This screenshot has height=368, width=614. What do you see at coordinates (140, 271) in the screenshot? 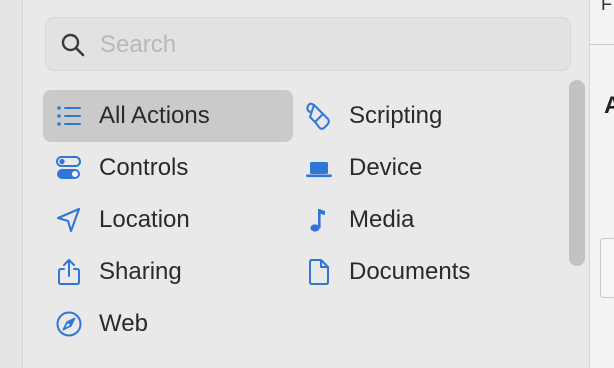
I see `category-label: Sharing` at bounding box center [140, 271].